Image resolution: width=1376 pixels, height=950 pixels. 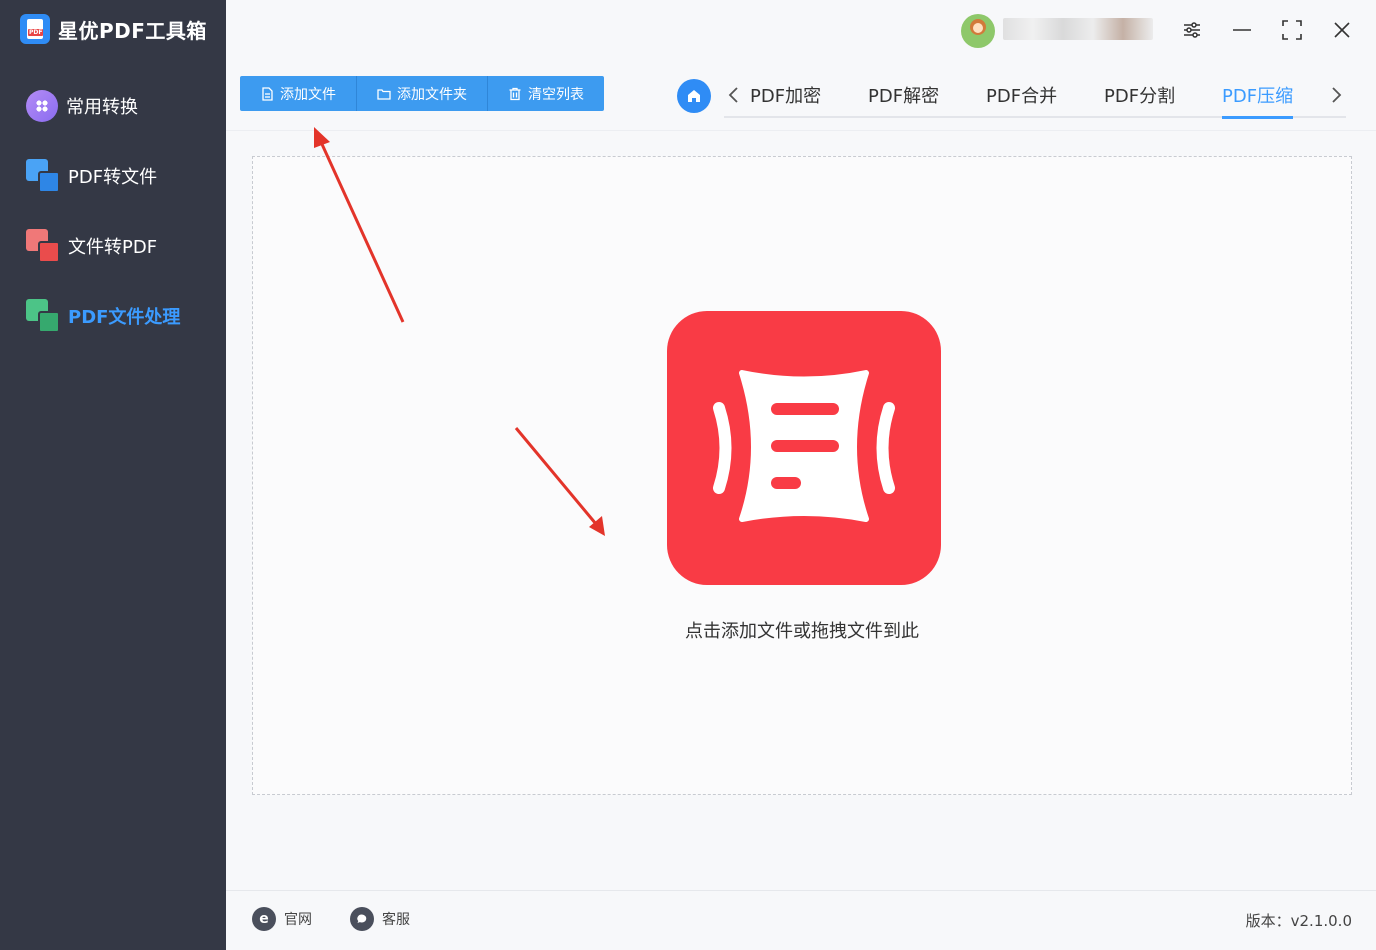 What do you see at coordinates (556, 94) in the screenshot?
I see `clear-list-label: 清空列表` at bounding box center [556, 94].